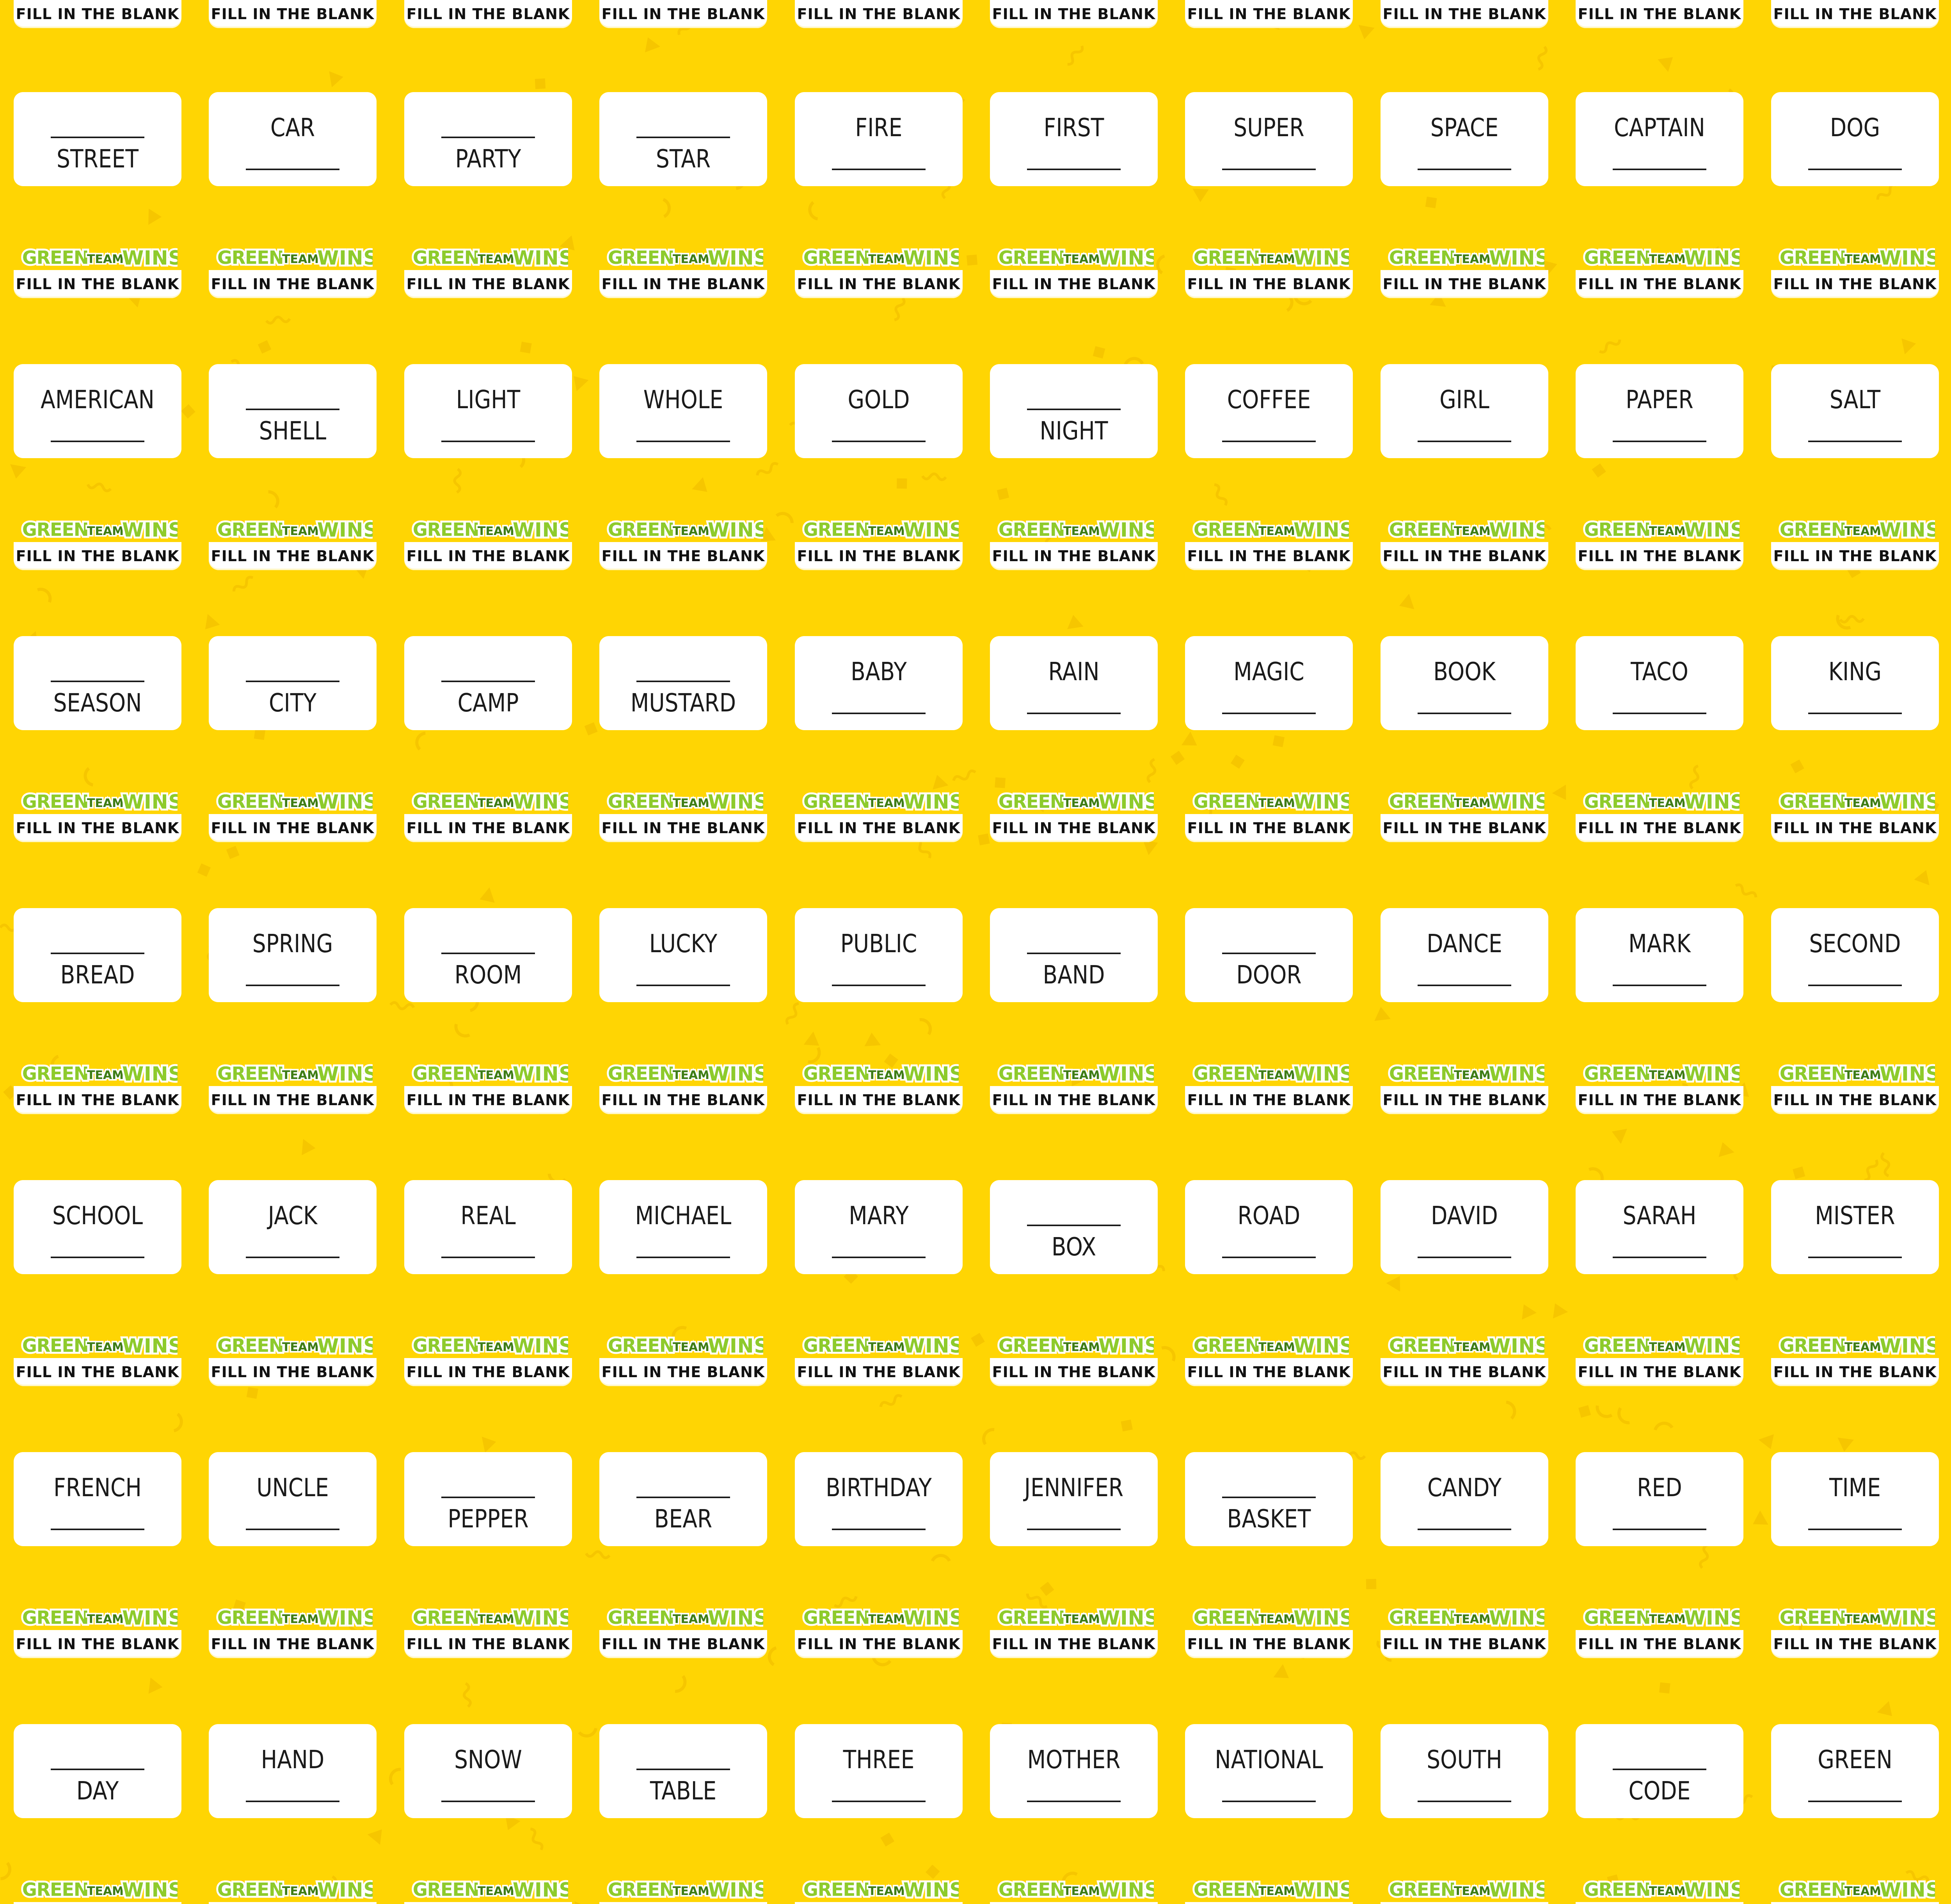 This screenshot has width=1951, height=1904. Describe the element at coordinates (1659, 1771) in the screenshot. I see `word-card: CODE` at that location.